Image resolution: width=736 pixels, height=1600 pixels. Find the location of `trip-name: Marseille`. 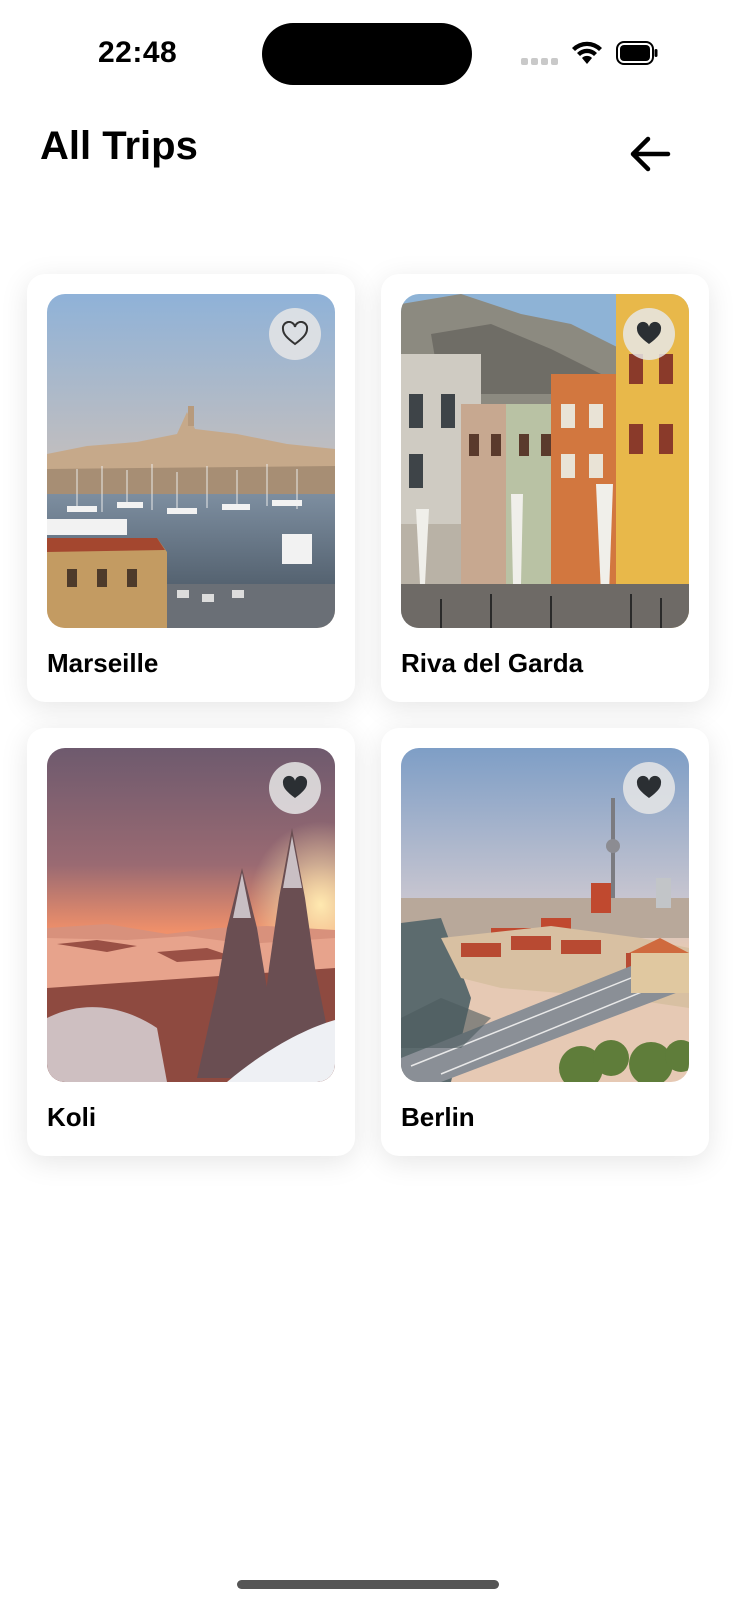

trip-name: Marseille is located at coordinates (103, 663).